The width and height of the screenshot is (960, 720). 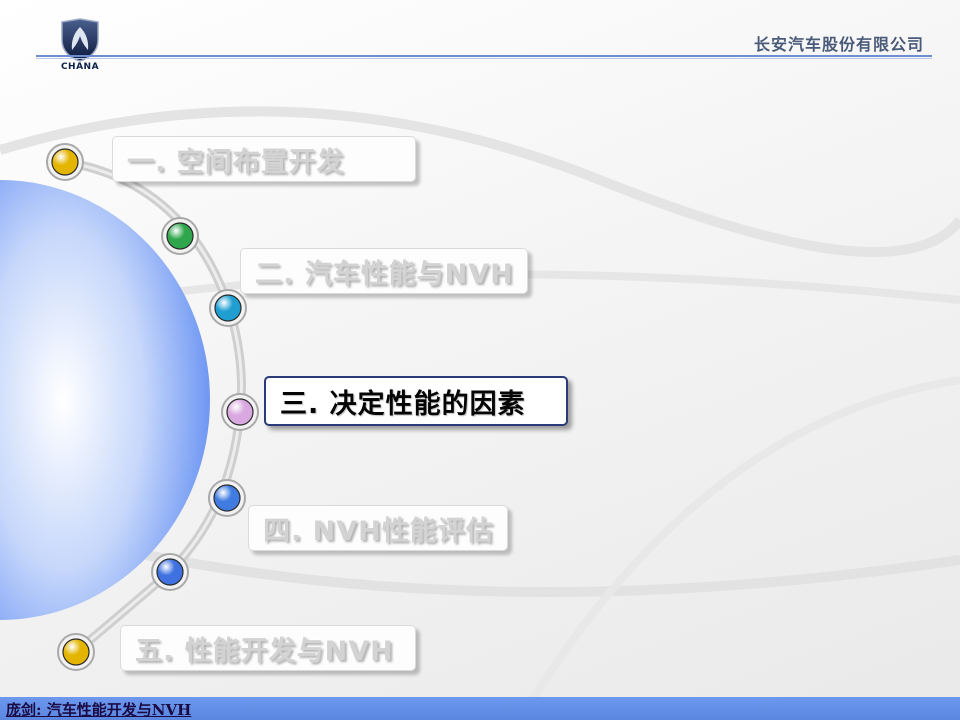 I want to click on header-divider, so click(x=484, y=56).